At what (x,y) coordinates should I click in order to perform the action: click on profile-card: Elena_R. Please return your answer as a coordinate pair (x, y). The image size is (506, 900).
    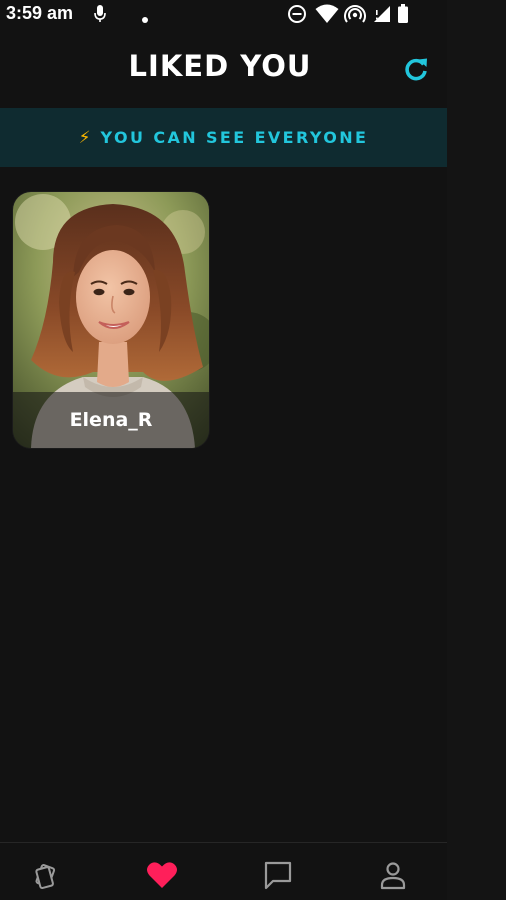
    Looking at the image, I should click on (111, 320).